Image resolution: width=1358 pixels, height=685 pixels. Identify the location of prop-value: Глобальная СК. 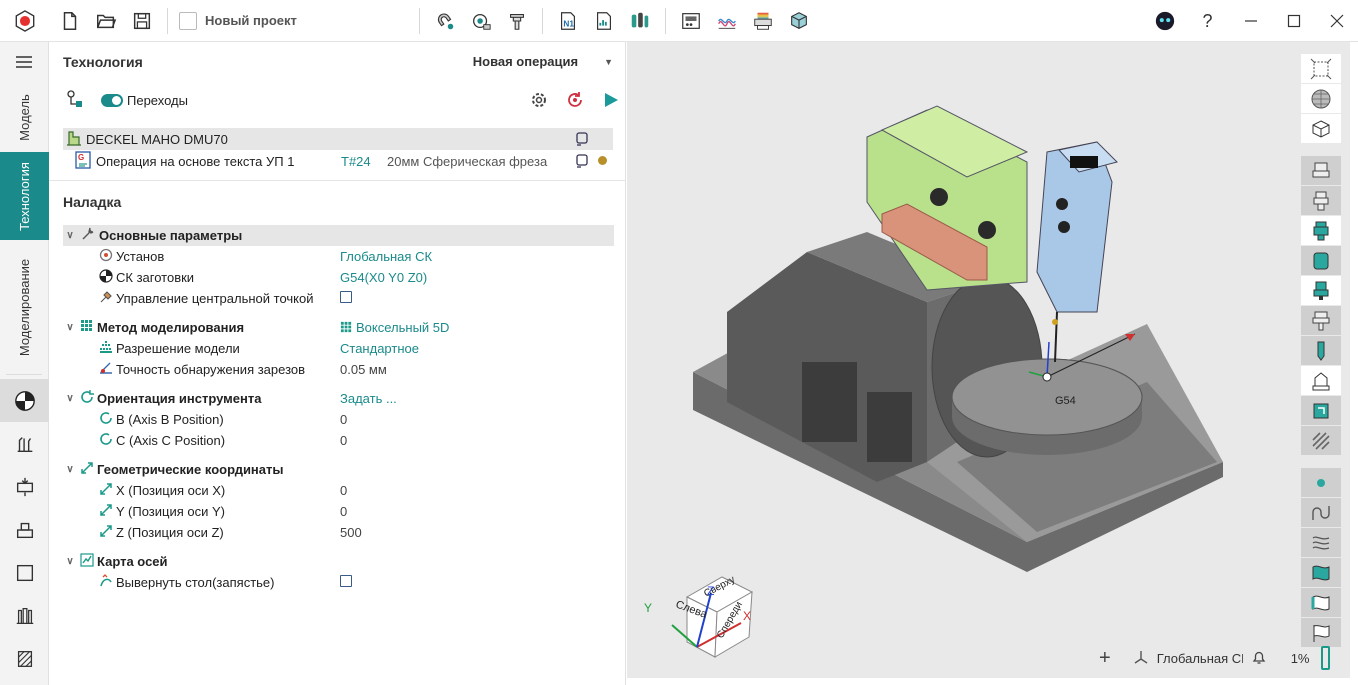
(386, 256).